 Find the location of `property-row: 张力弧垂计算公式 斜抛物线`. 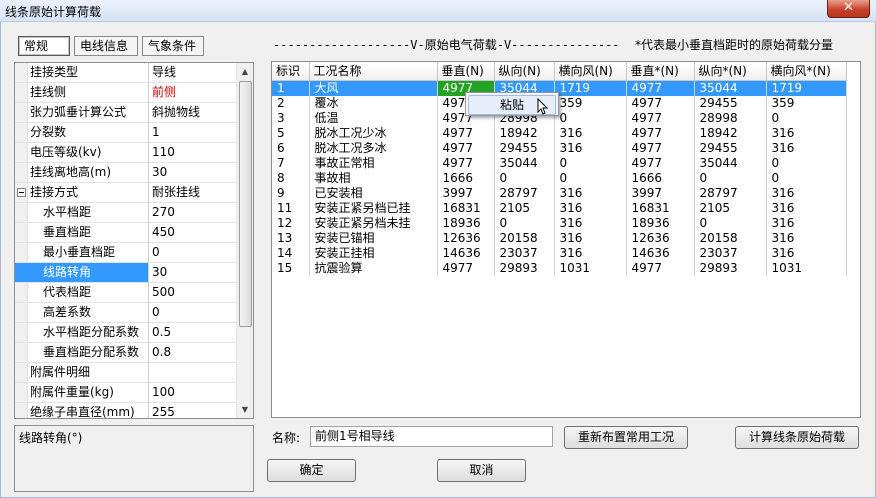

property-row: 张力弧垂计算公式 斜抛物线 is located at coordinates (126, 113).